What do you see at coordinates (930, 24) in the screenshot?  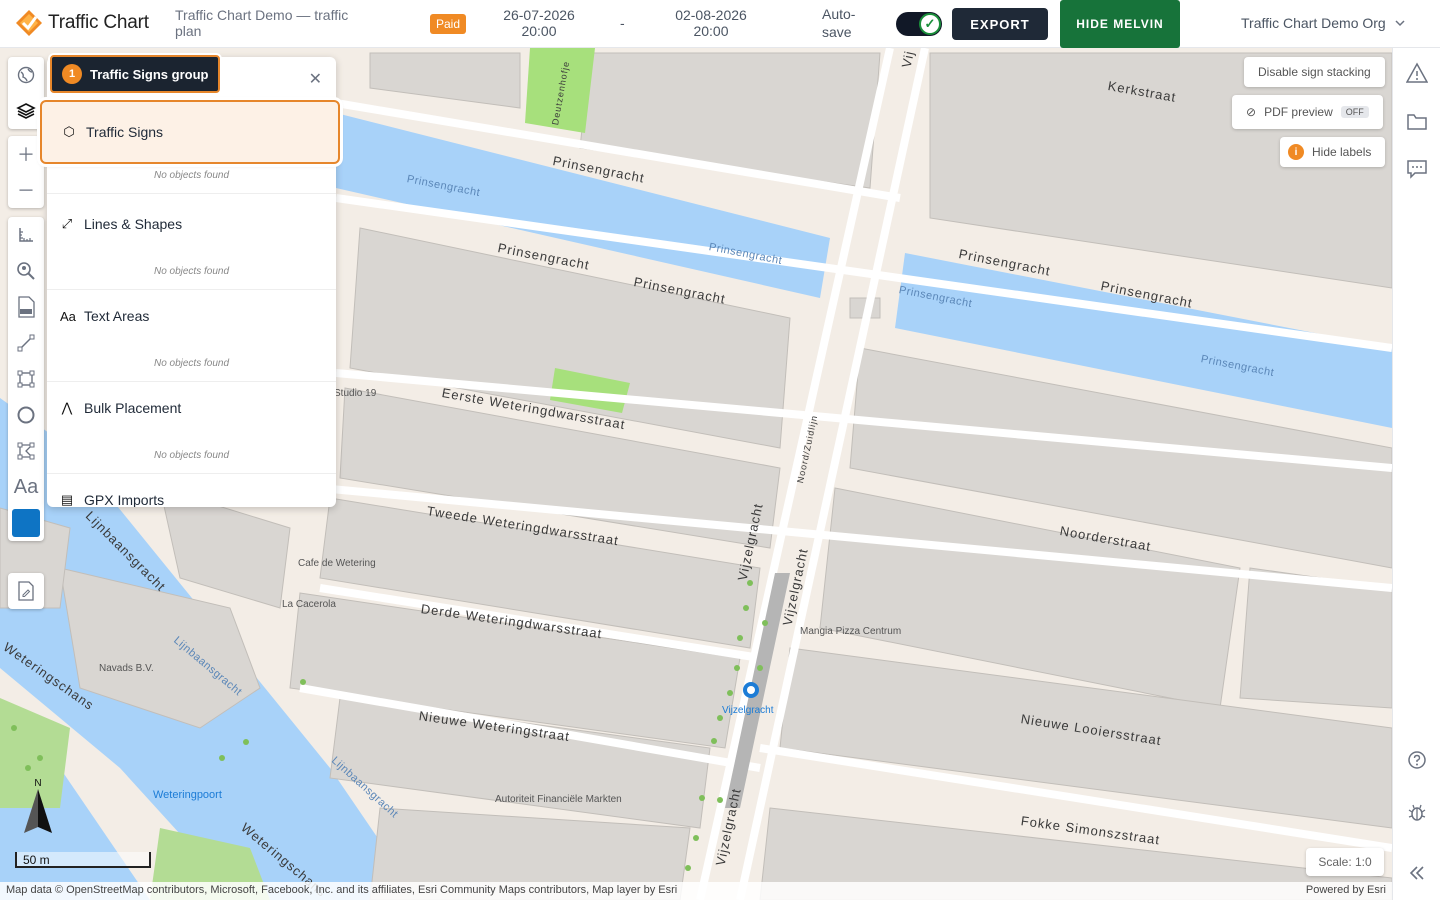 I see `check-icon: ✓` at bounding box center [930, 24].